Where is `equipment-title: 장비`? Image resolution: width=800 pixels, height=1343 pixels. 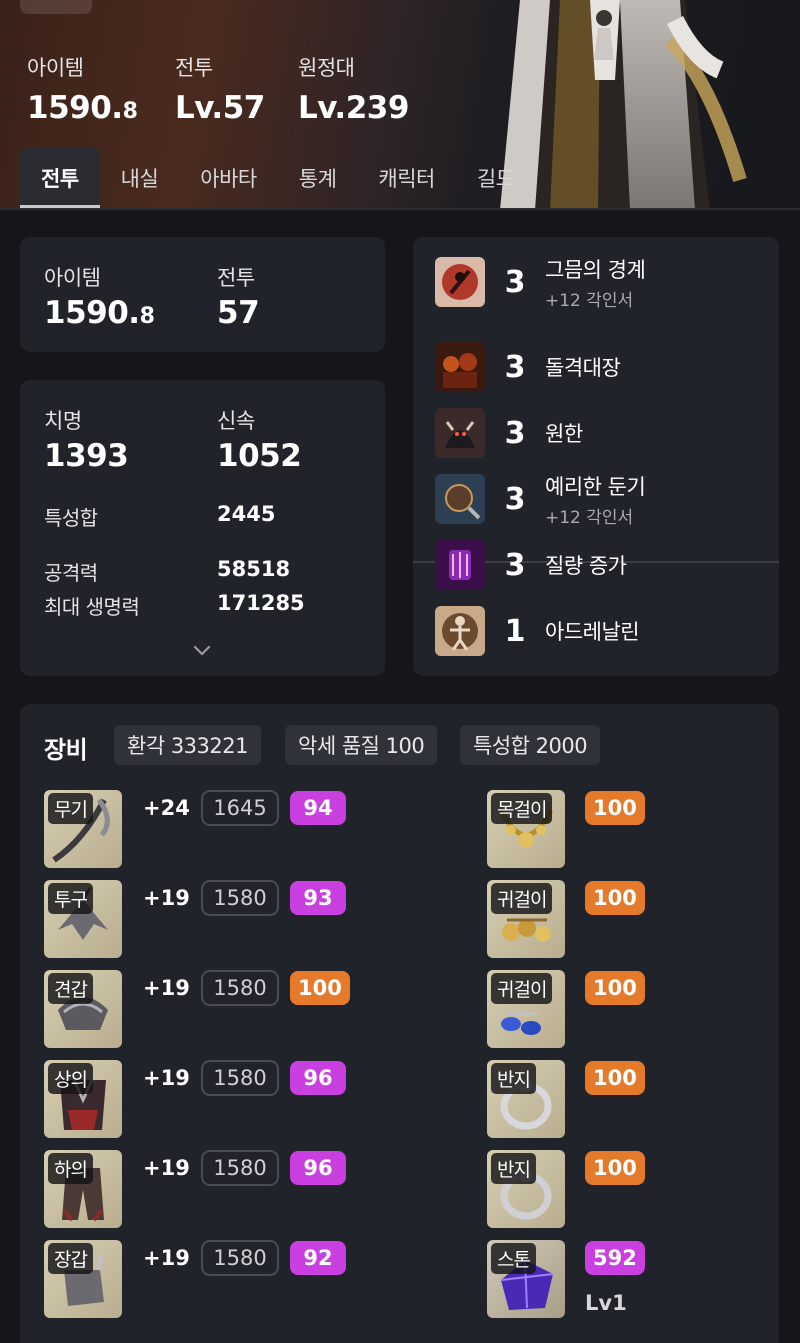 equipment-title: 장비 is located at coordinates (66, 750).